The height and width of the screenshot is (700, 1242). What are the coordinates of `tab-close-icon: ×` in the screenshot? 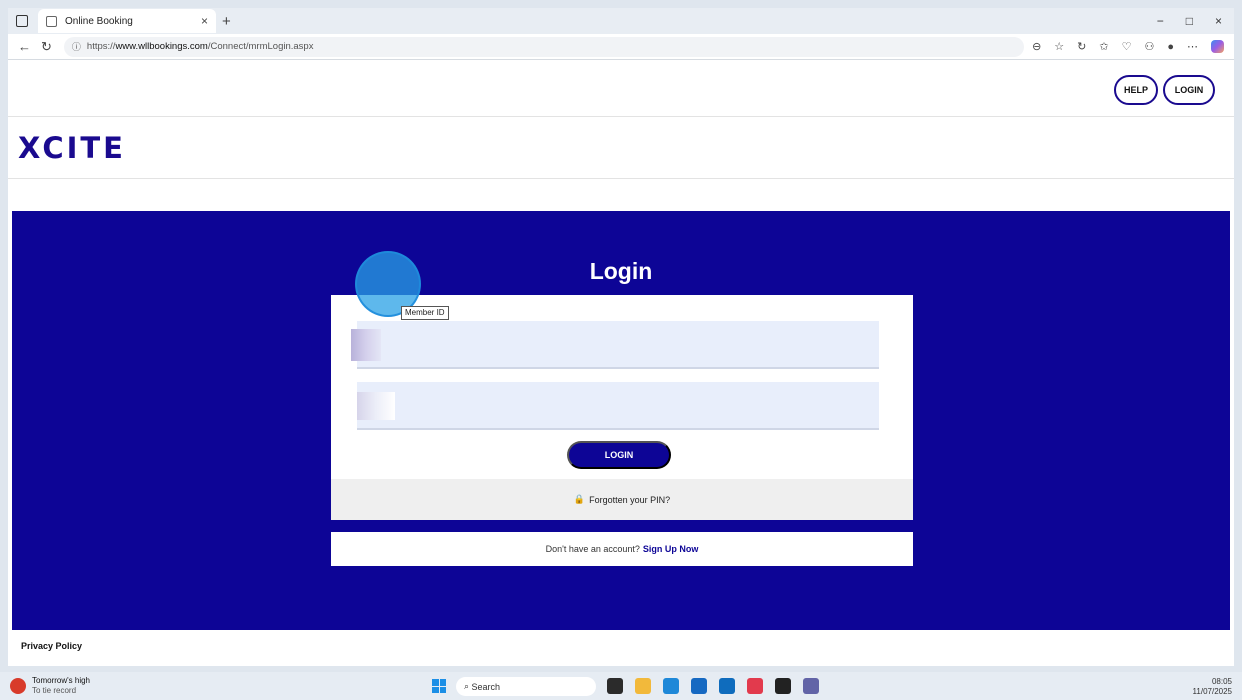 It's located at (204, 21).